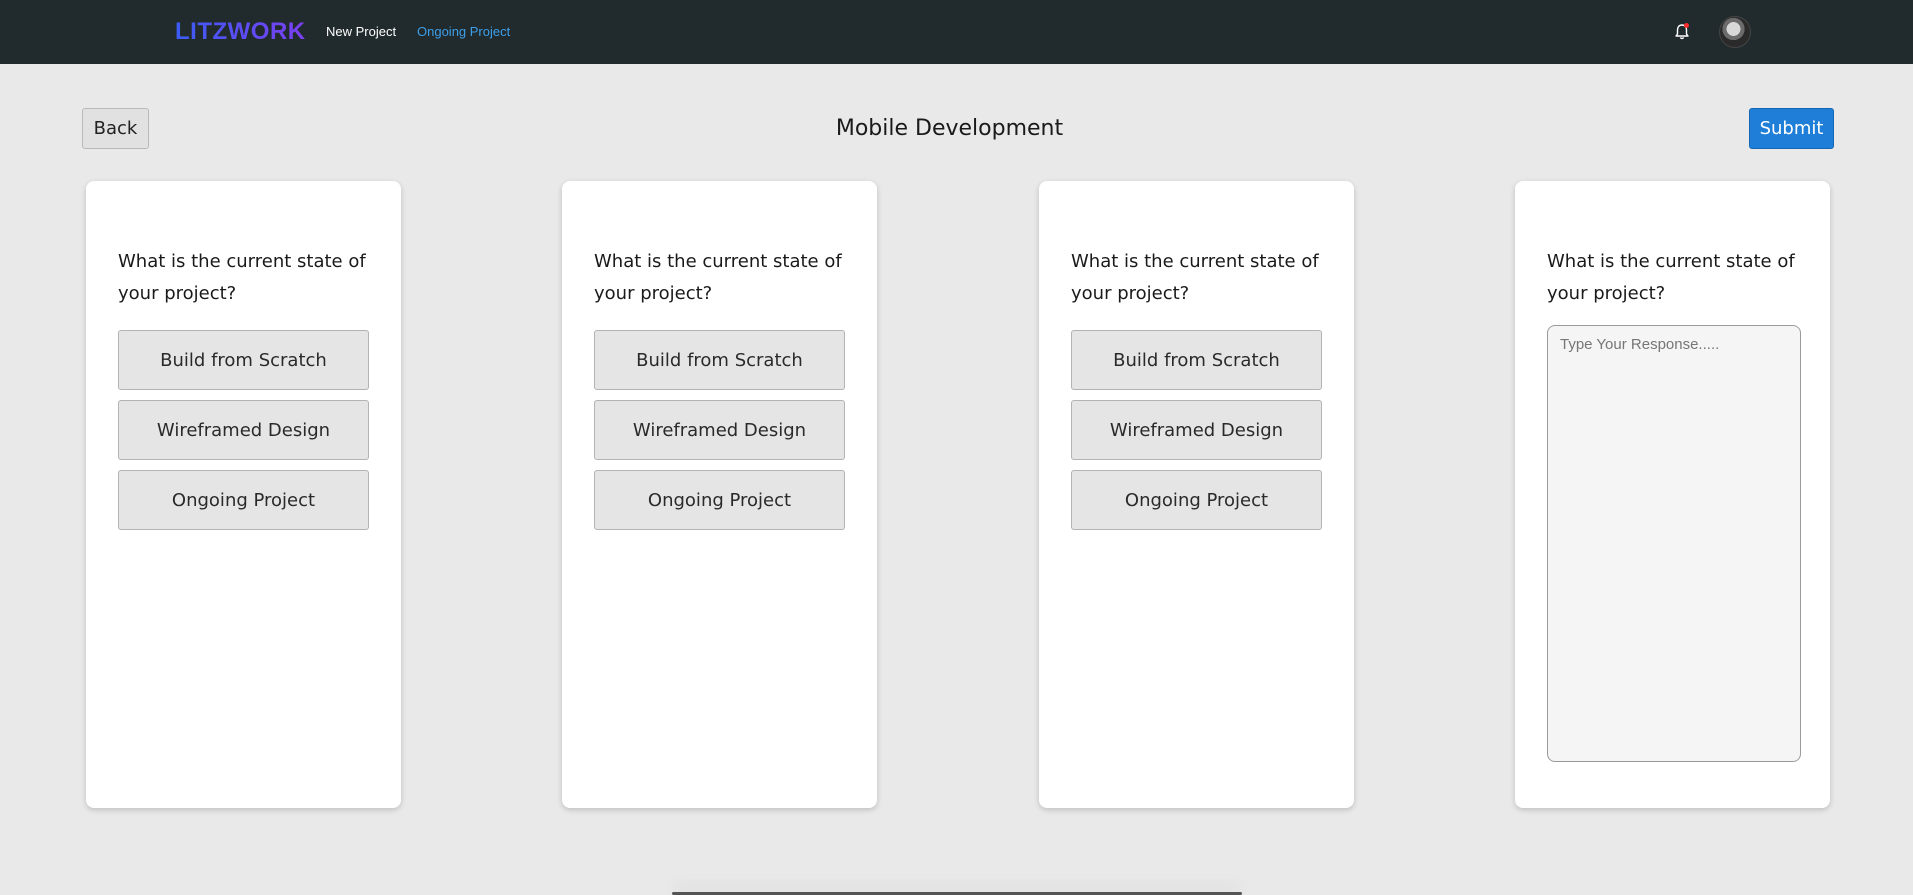 This screenshot has width=1913, height=895. I want to click on response-textarea, so click(1674, 543).